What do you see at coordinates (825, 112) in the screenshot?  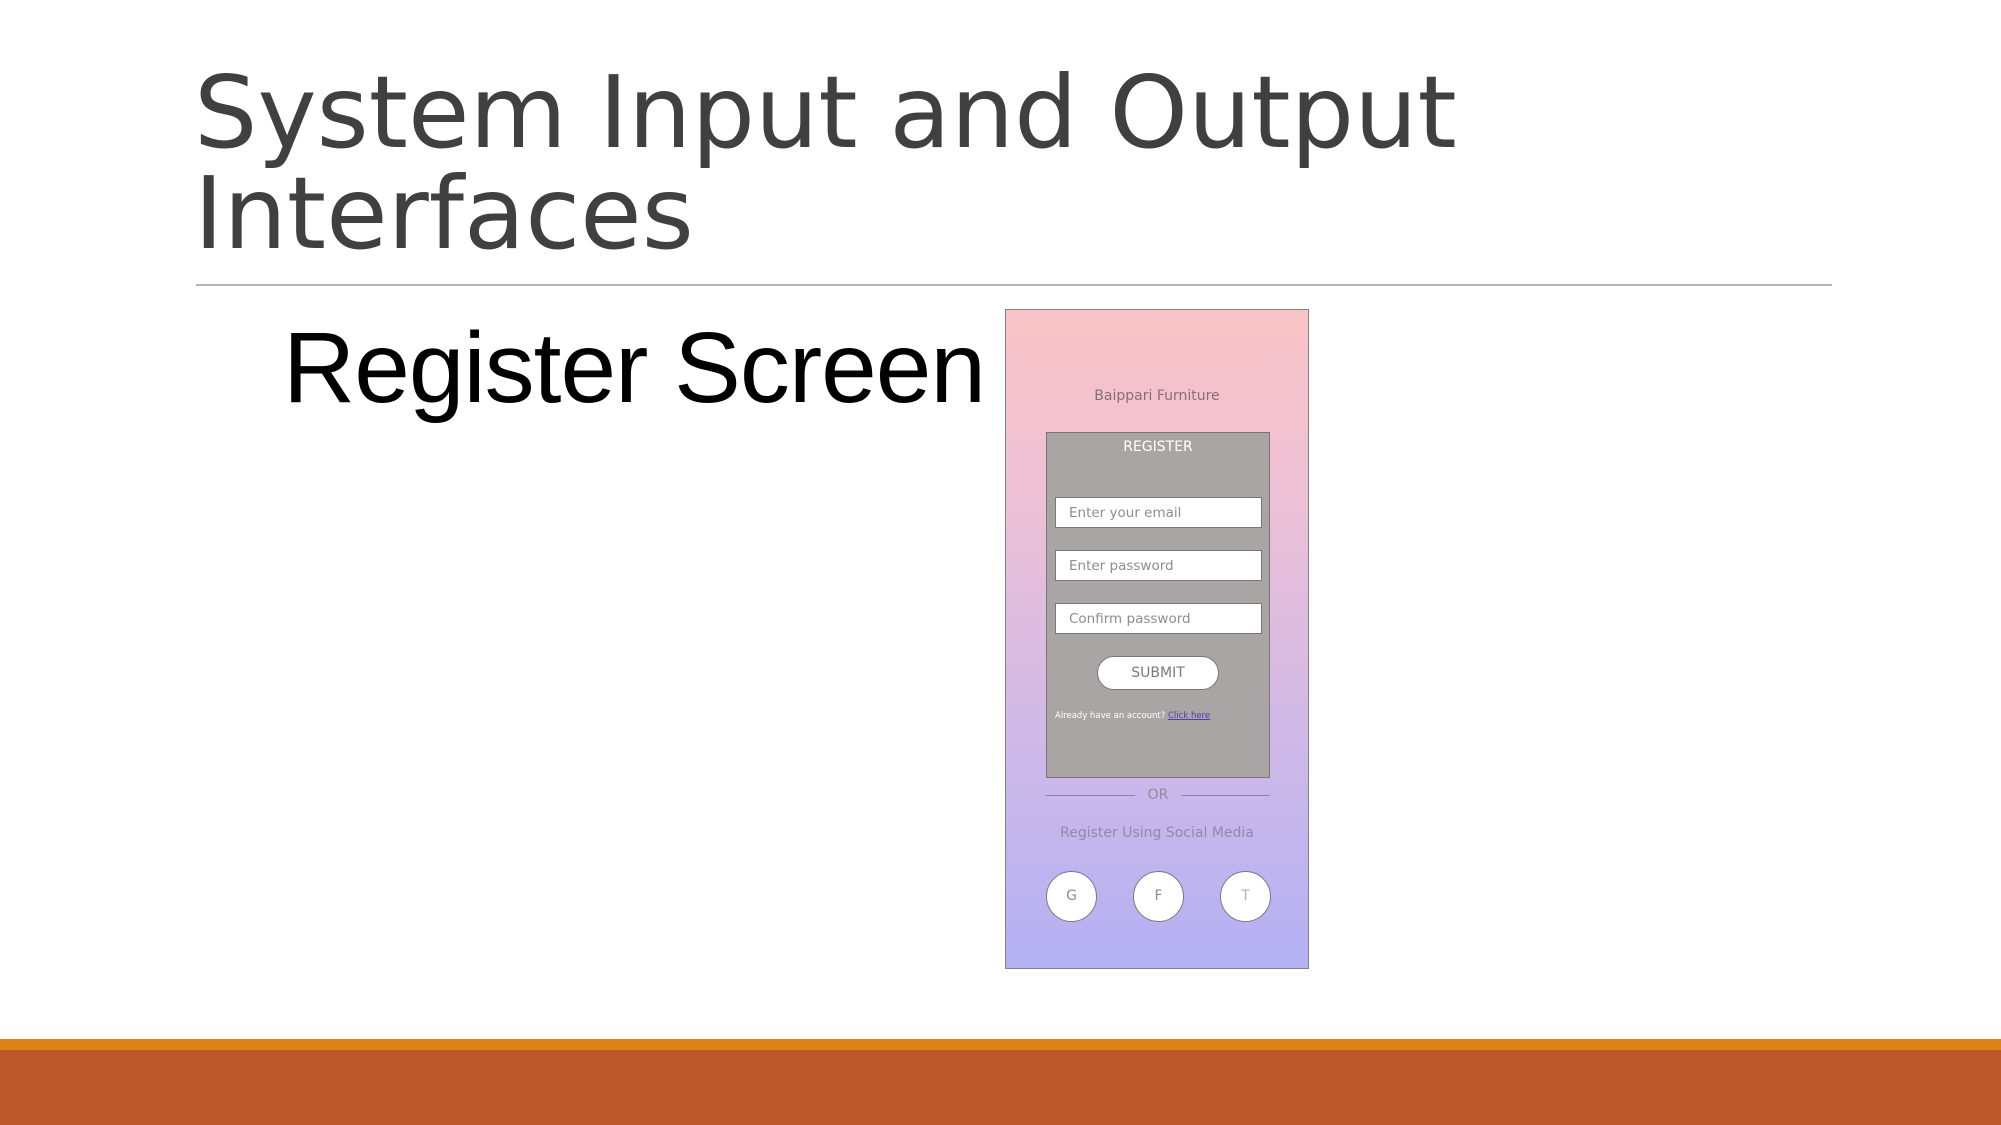 I see `slide-title-line1: System Input and Output` at bounding box center [825, 112].